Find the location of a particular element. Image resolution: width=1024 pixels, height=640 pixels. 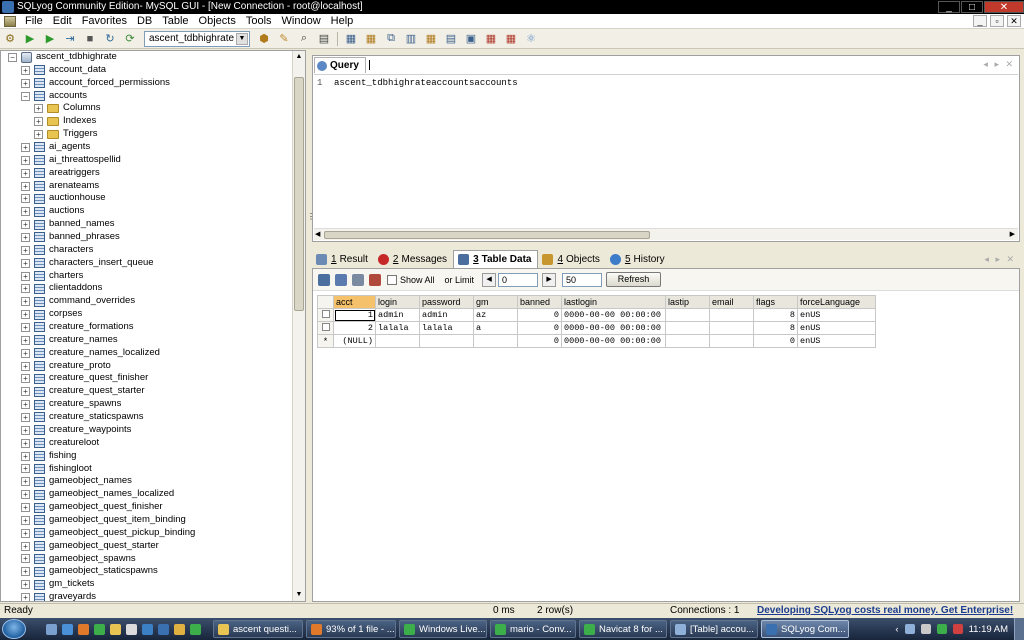

tree-item: + creature_names_localized is located at coordinates (147, 353).